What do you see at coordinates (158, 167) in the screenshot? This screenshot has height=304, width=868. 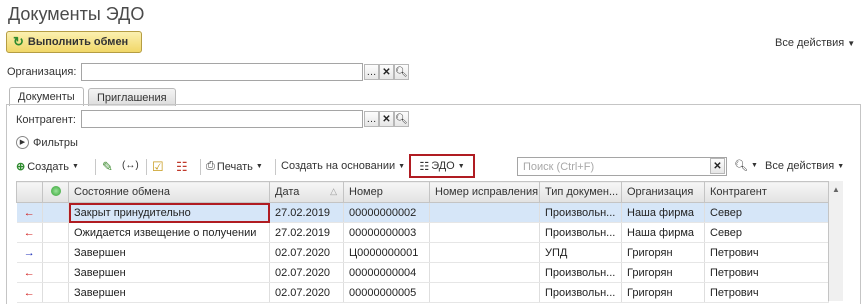 I see `post-document-icon: ☑` at bounding box center [158, 167].